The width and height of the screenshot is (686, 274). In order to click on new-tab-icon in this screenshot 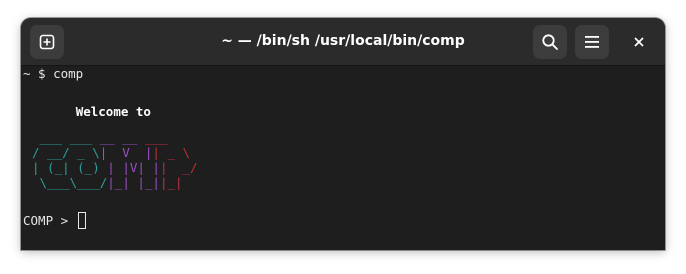, I will do `click(47, 42)`.